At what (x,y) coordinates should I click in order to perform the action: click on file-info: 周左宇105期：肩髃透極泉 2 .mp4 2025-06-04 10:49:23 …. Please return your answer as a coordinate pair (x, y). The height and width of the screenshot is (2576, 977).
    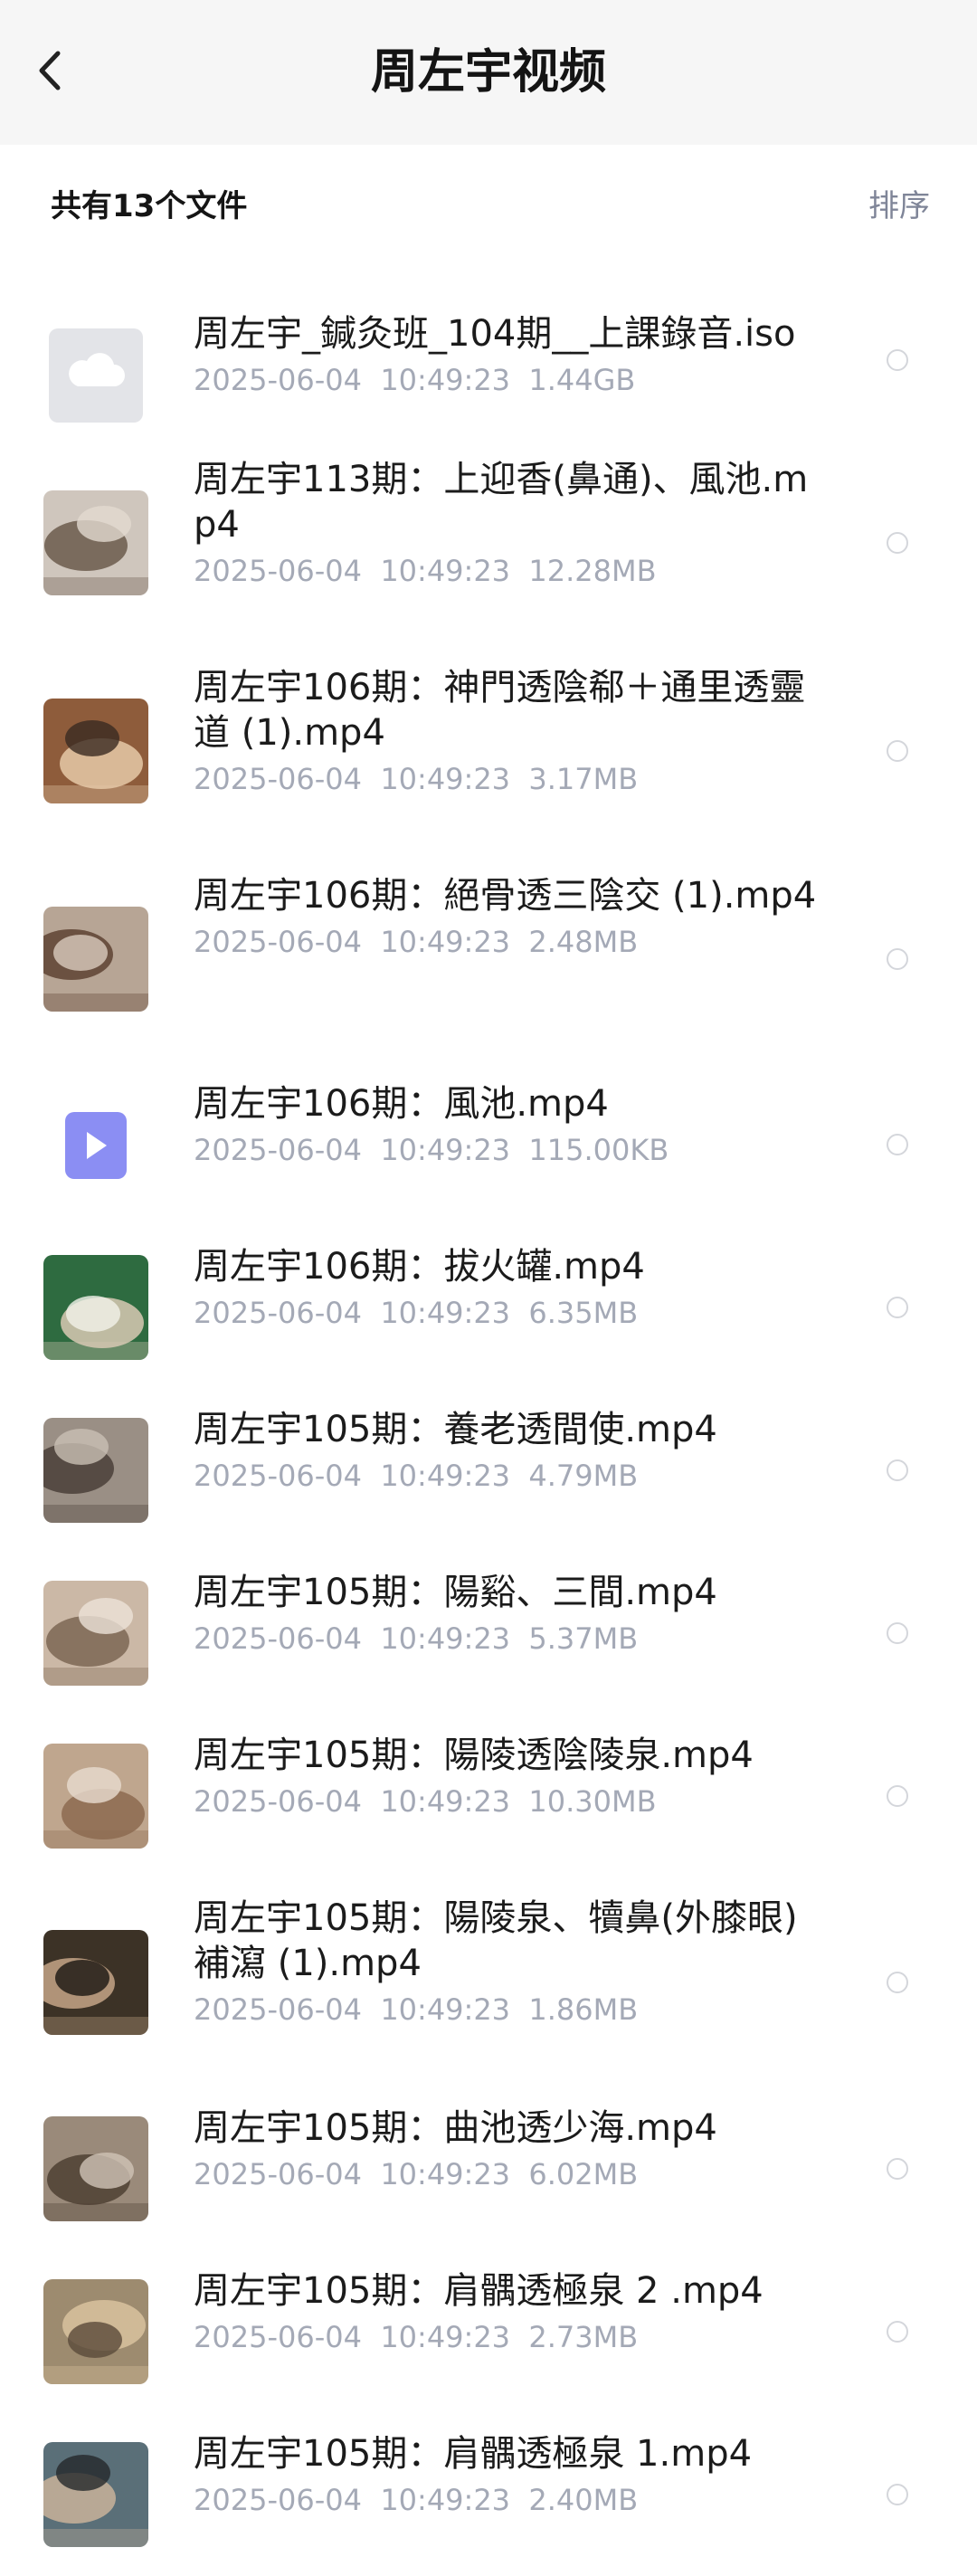
    Looking at the image, I should click on (510, 2312).